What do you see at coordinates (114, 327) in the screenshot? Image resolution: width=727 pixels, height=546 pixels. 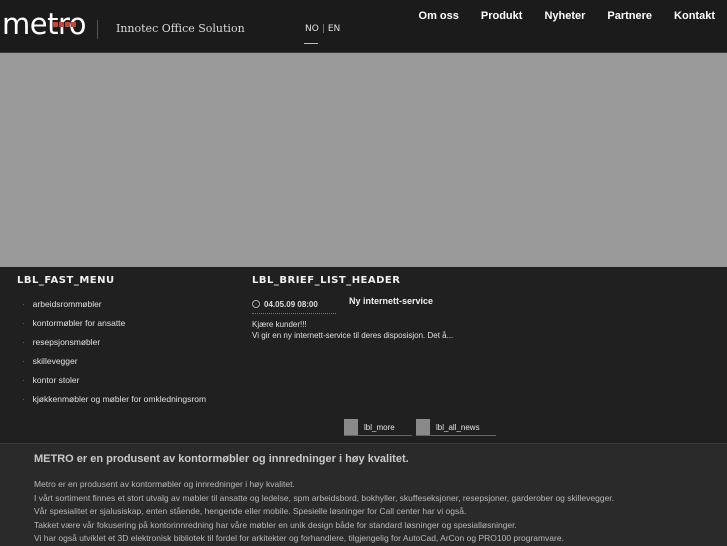 I see `fast-menu-item: · kontormøbler for ansatte` at bounding box center [114, 327].